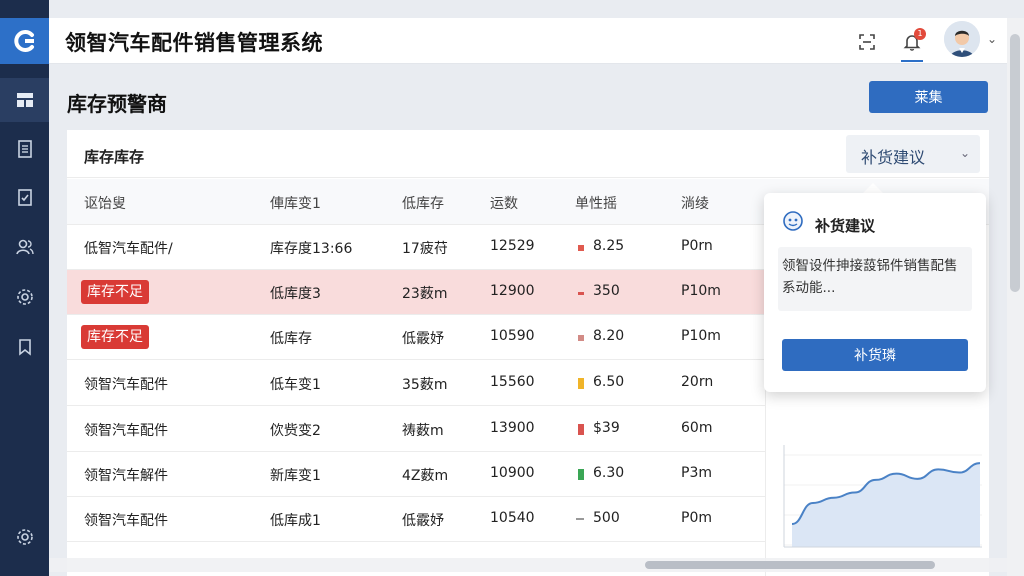  What do you see at coordinates (528, 565) in the screenshot?
I see `horizontal-scrollbar` at bounding box center [528, 565].